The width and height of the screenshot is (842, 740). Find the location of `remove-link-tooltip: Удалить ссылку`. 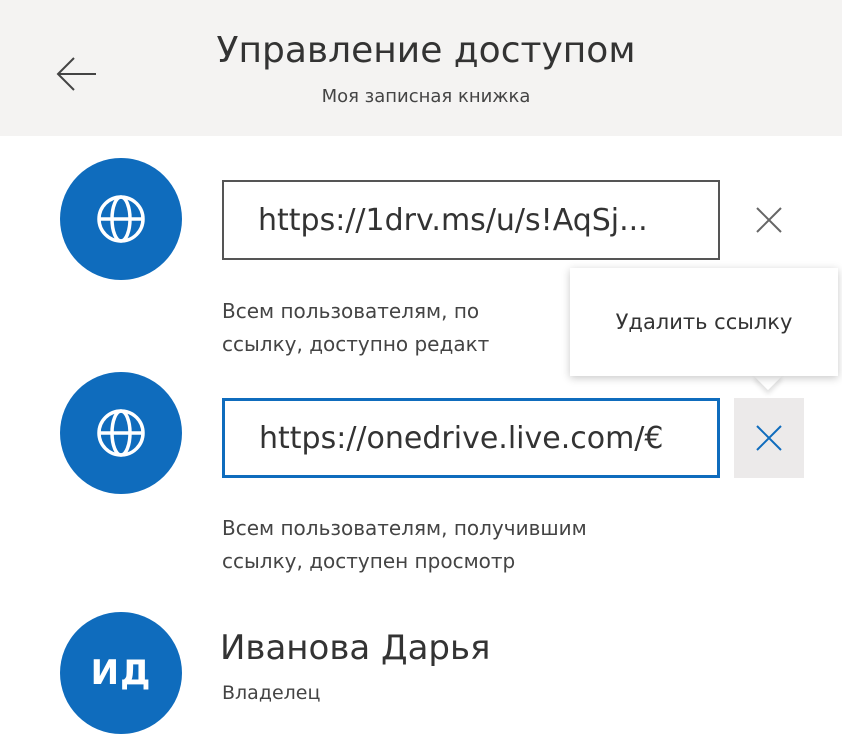

remove-link-tooltip: Удалить ссылку is located at coordinates (704, 322).